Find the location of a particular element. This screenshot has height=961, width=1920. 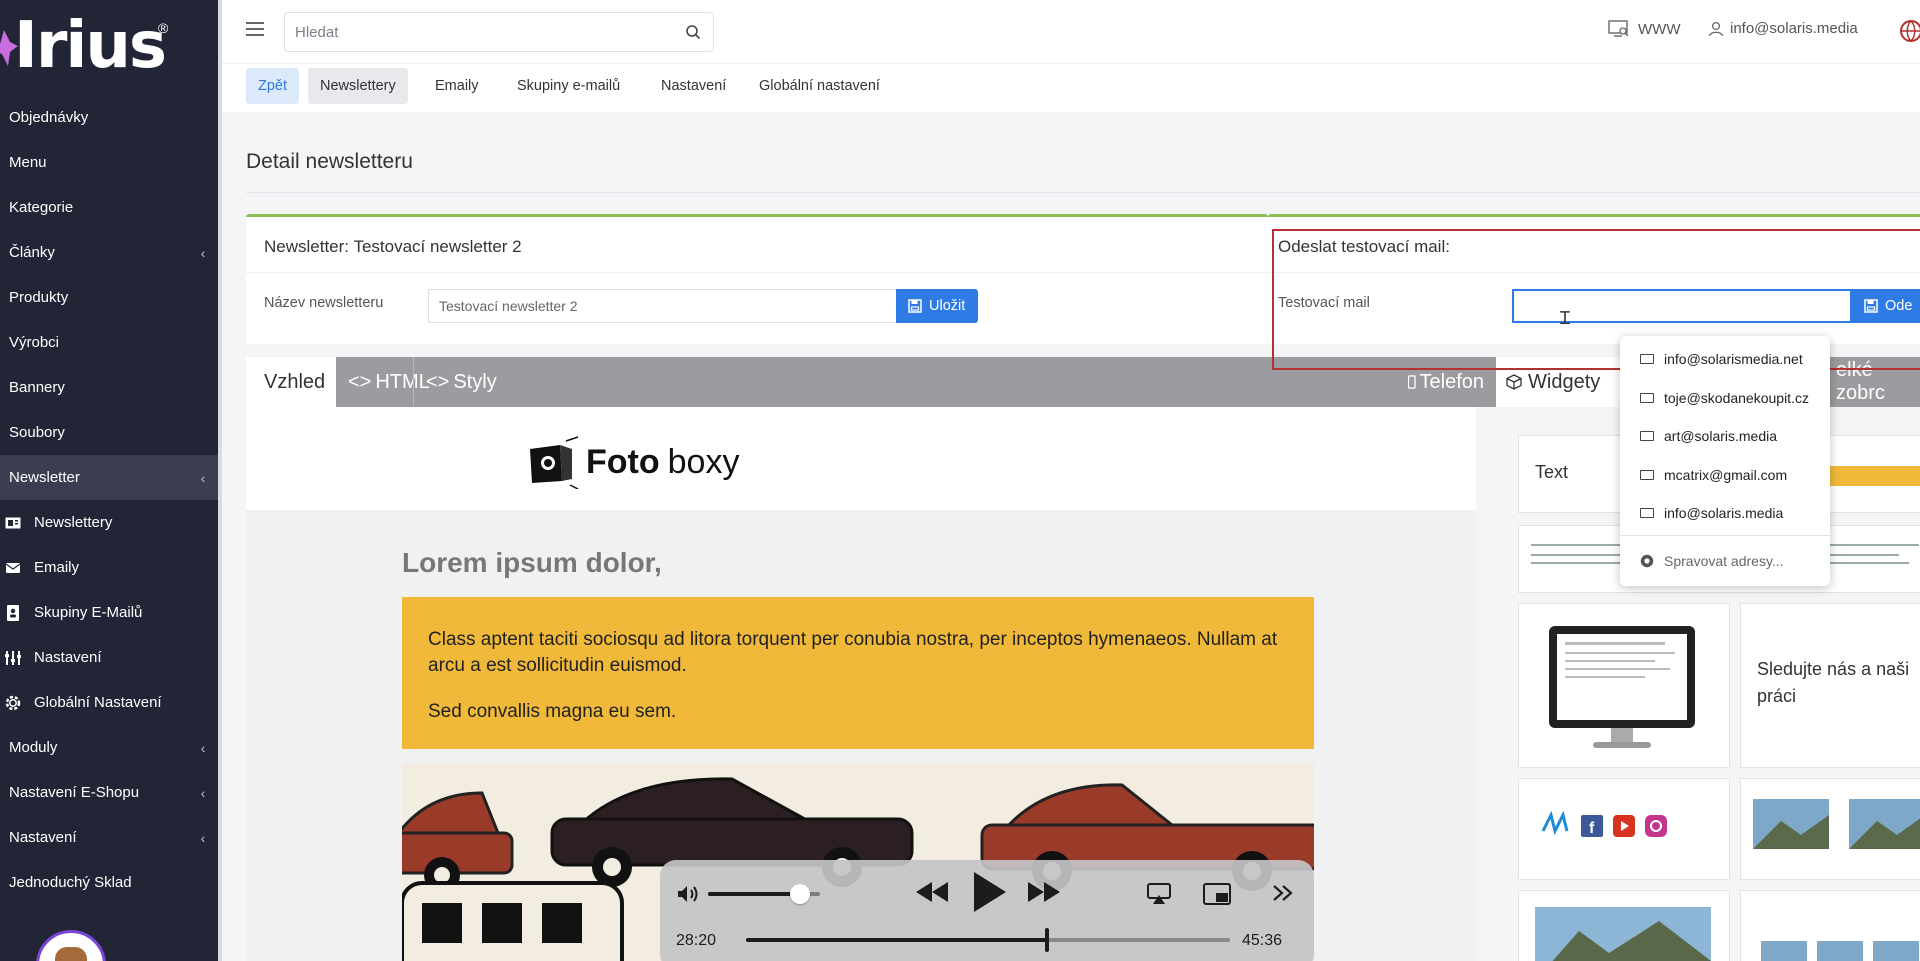

suggestion-text: art@solaris.media is located at coordinates (1721, 436).